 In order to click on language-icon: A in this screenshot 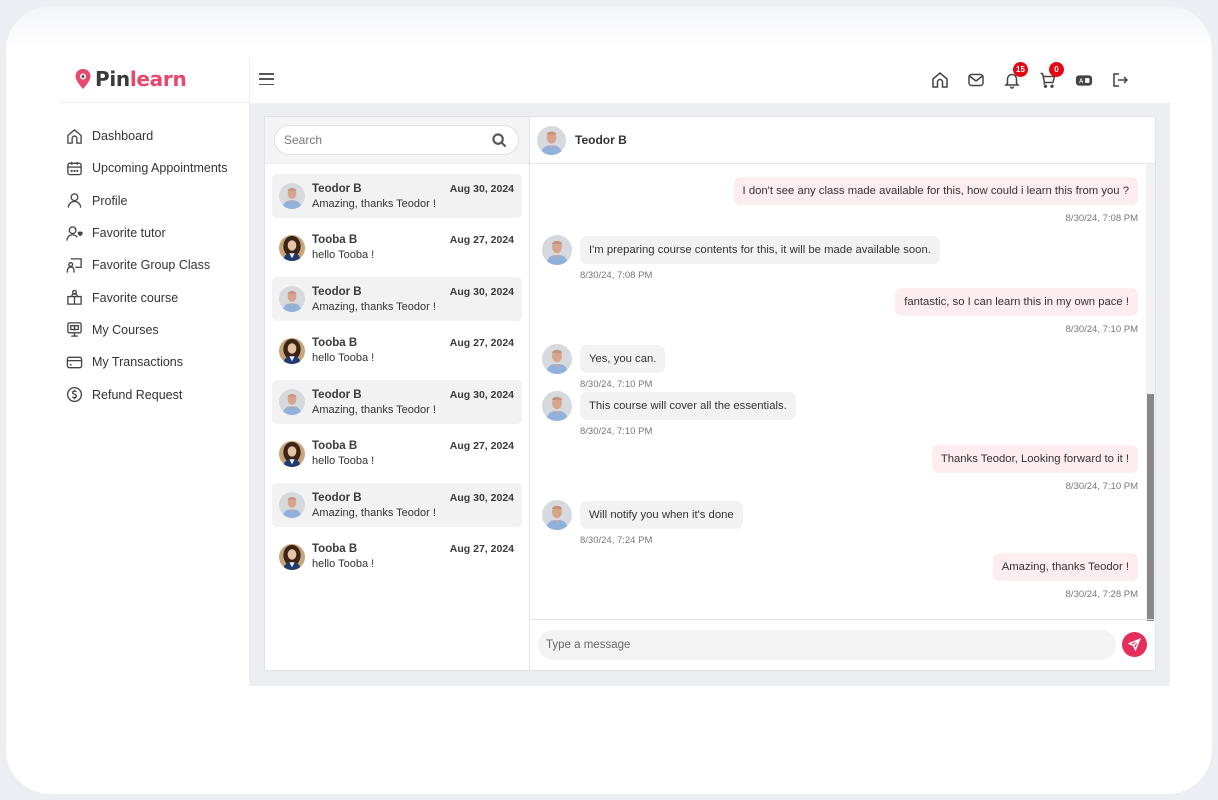, I will do `click(1084, 80)`.